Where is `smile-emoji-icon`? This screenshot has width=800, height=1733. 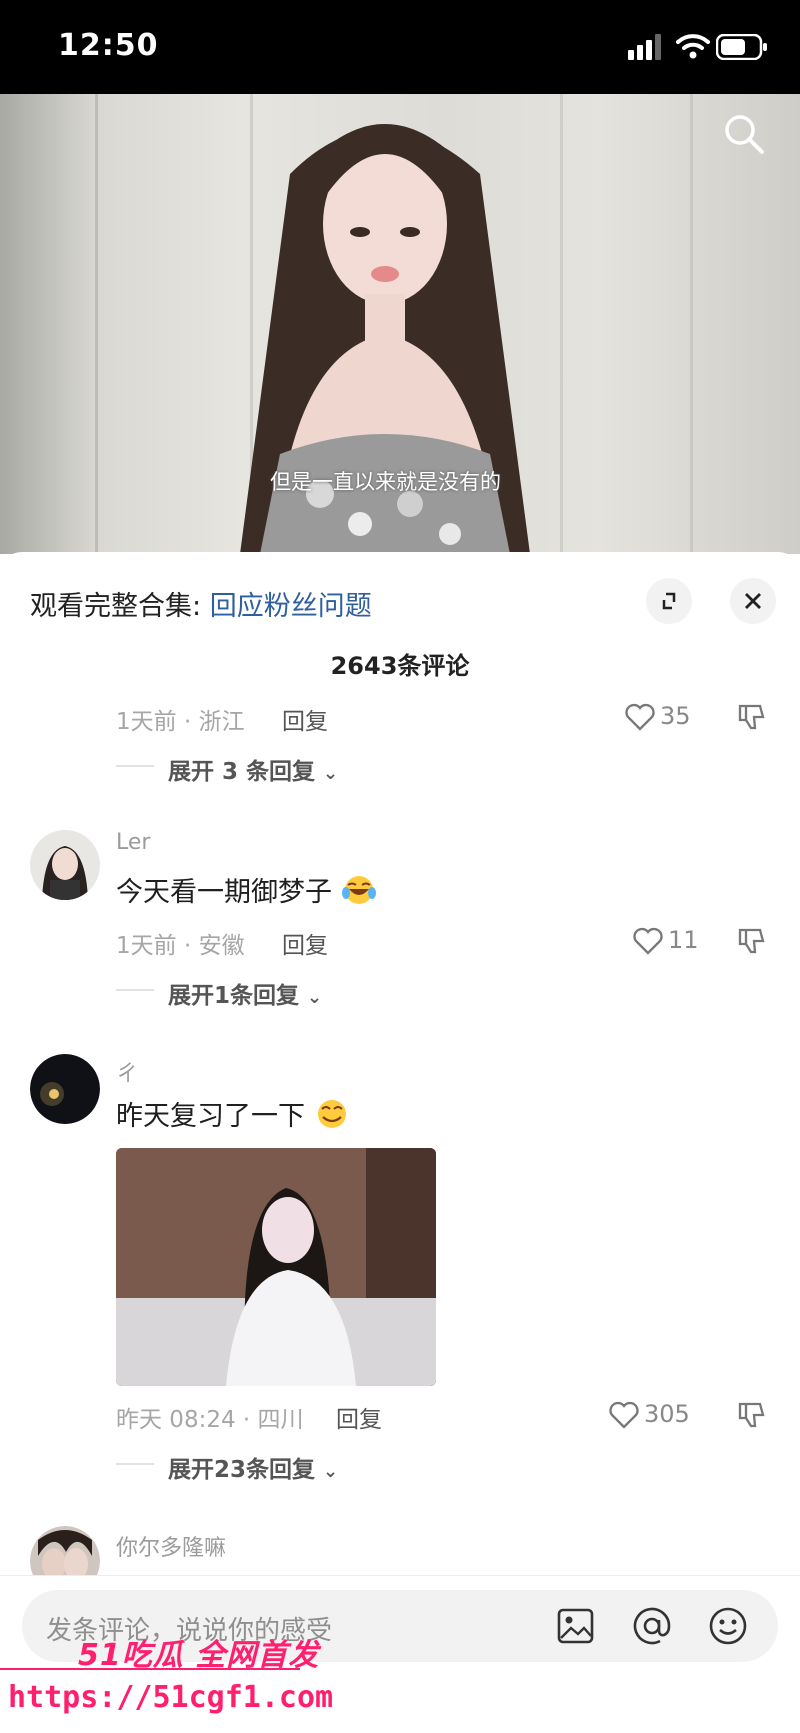
smile-emoji-icon is located at coordinates (332, 1114).